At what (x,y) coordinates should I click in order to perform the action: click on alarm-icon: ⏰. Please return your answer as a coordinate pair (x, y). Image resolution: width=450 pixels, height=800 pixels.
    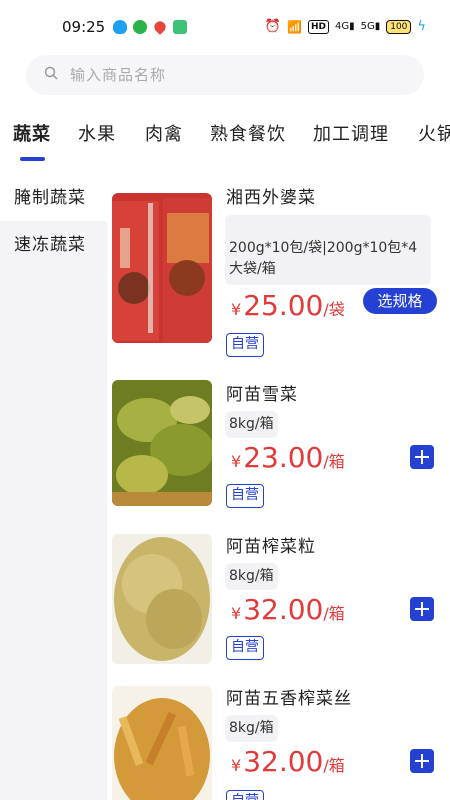
    Looking at the image, I should click on (272, 26).